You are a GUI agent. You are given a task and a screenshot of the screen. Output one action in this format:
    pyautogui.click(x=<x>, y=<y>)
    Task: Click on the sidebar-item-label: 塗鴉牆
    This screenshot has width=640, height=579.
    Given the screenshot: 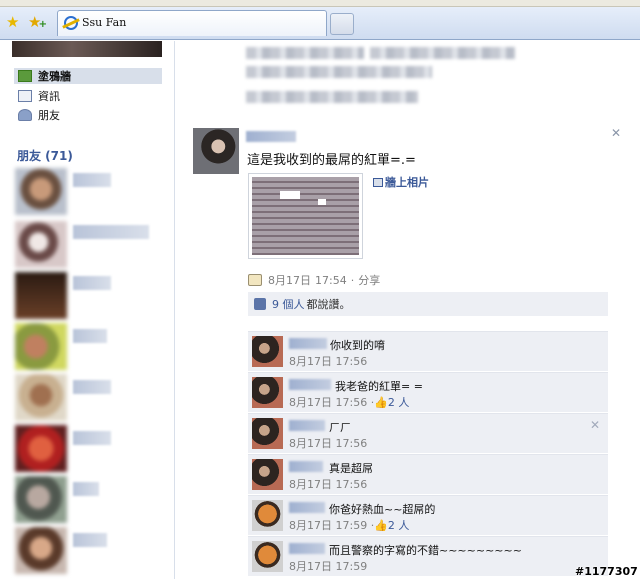 What is the action you would take?
    pyautogui.click(x=54, y=76)
    